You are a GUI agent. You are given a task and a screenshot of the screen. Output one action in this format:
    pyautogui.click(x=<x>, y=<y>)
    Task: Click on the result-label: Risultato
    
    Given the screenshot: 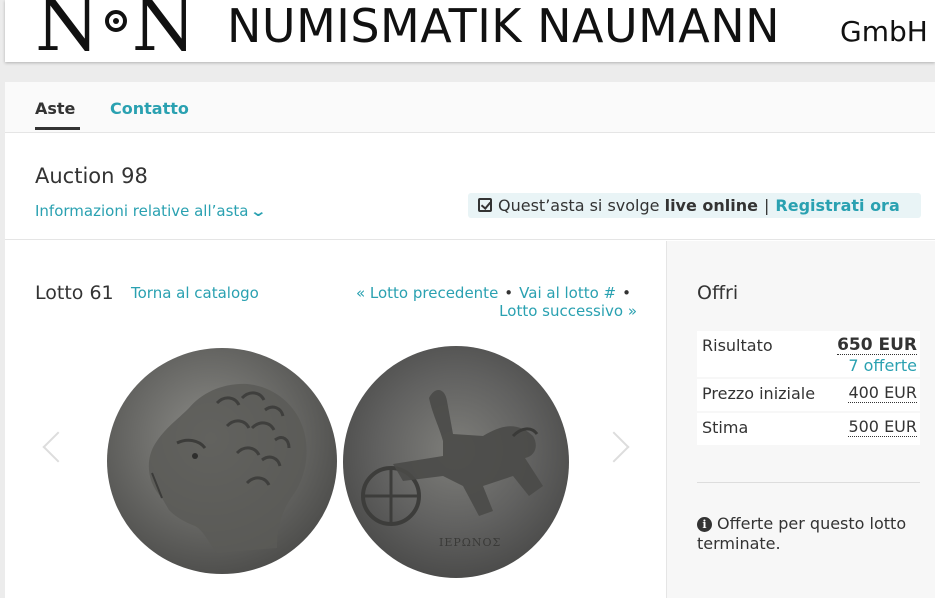 What is the action you would take?
    pyautogui.click(x=737, y=345)
    